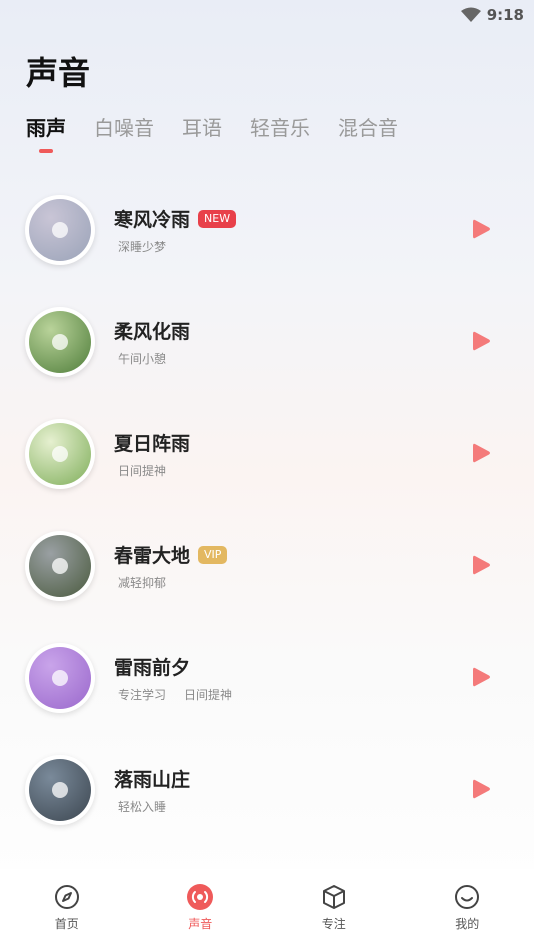 This screenshot has width=534, height=949. Describe the element at coordinates (470, 14) in the screenshot. I see `wifi-icon` at that location.